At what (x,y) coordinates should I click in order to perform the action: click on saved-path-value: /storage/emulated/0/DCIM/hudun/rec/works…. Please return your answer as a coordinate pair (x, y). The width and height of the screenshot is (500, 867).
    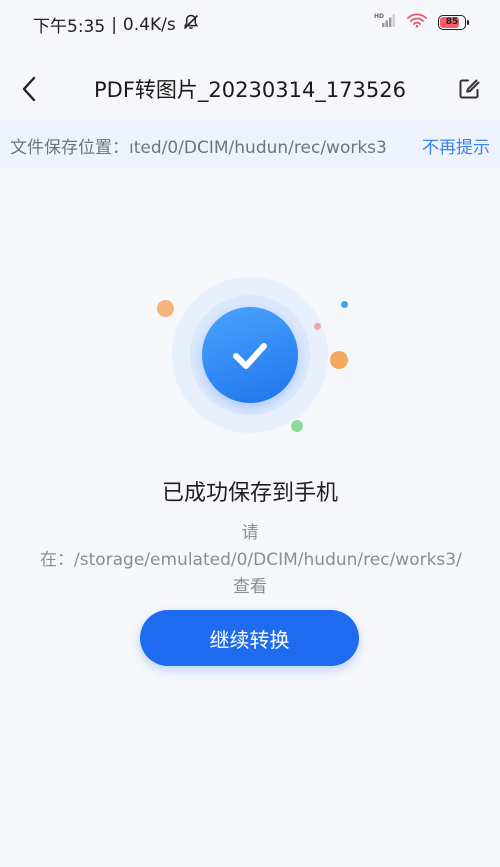
    Looking at the image, I should click on (268, 560).